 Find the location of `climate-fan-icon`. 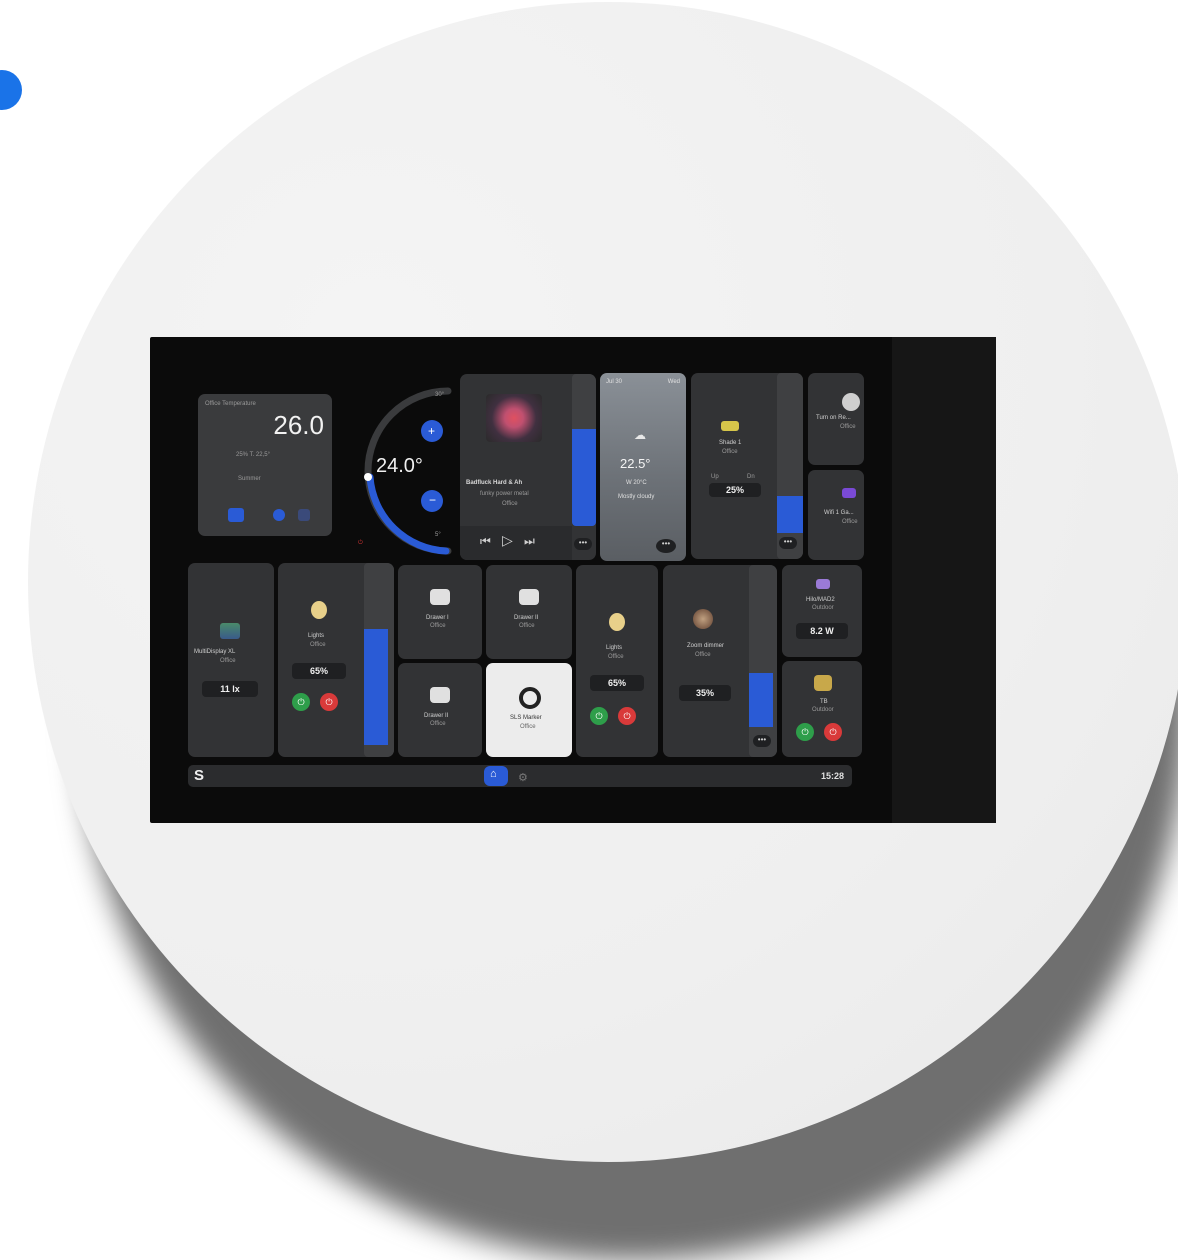

climate-fan-icon is located at coordinates (279, 515).